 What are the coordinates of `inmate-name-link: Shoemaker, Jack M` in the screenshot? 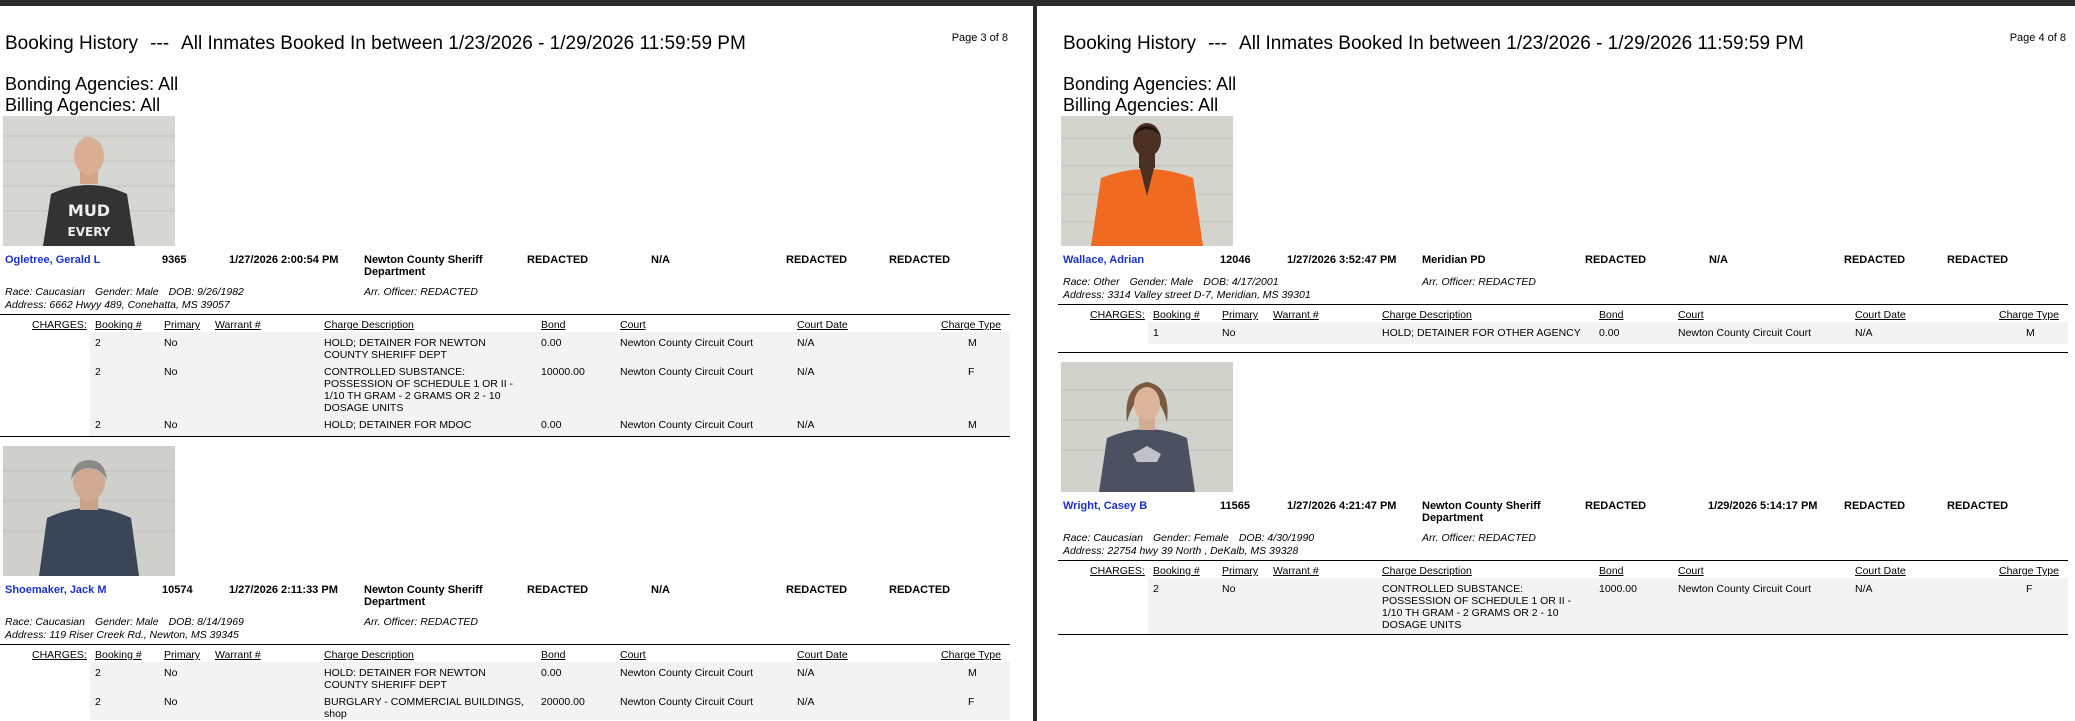 It's located at (56, 590).